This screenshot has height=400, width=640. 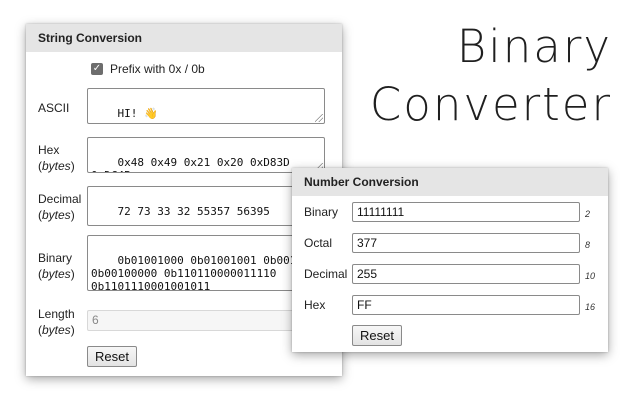 What do you see at coordinates (590, 307) in the screenshot?
I see `hex-radix: 16` at bounding box center [590, 307].